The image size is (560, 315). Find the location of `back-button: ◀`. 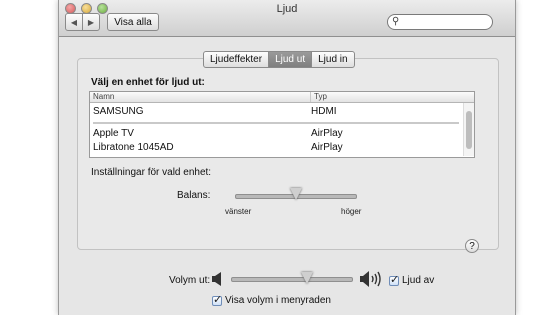

back-button: ◀ is located at coordinates (74, 22).